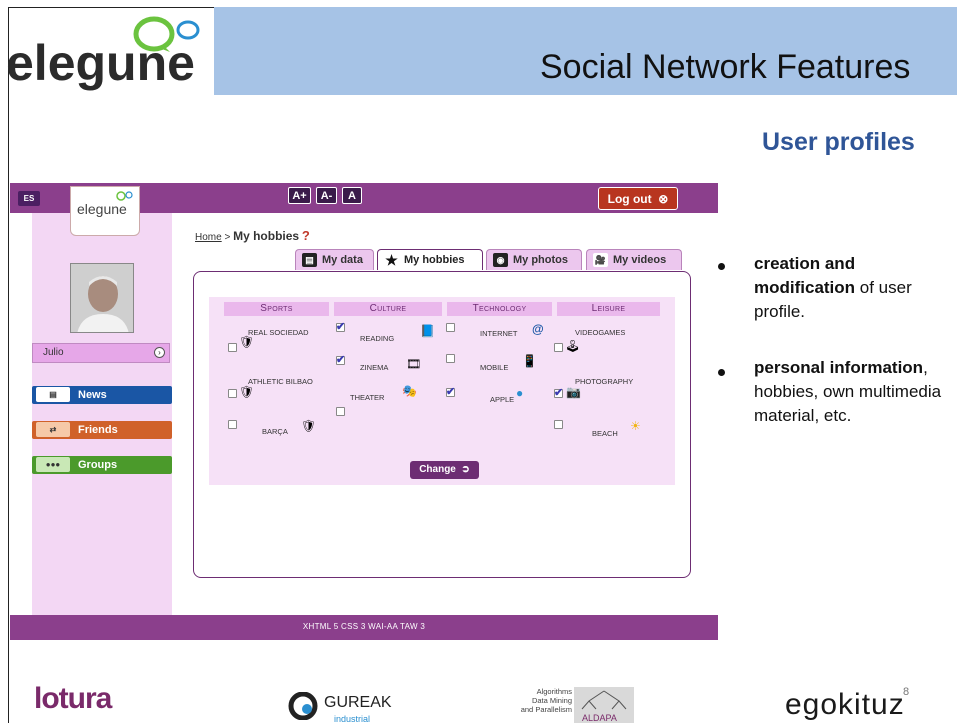 This screenshot has height=724, width=957. I want to click on sidebar-logo: elegune, so click(105, 211).